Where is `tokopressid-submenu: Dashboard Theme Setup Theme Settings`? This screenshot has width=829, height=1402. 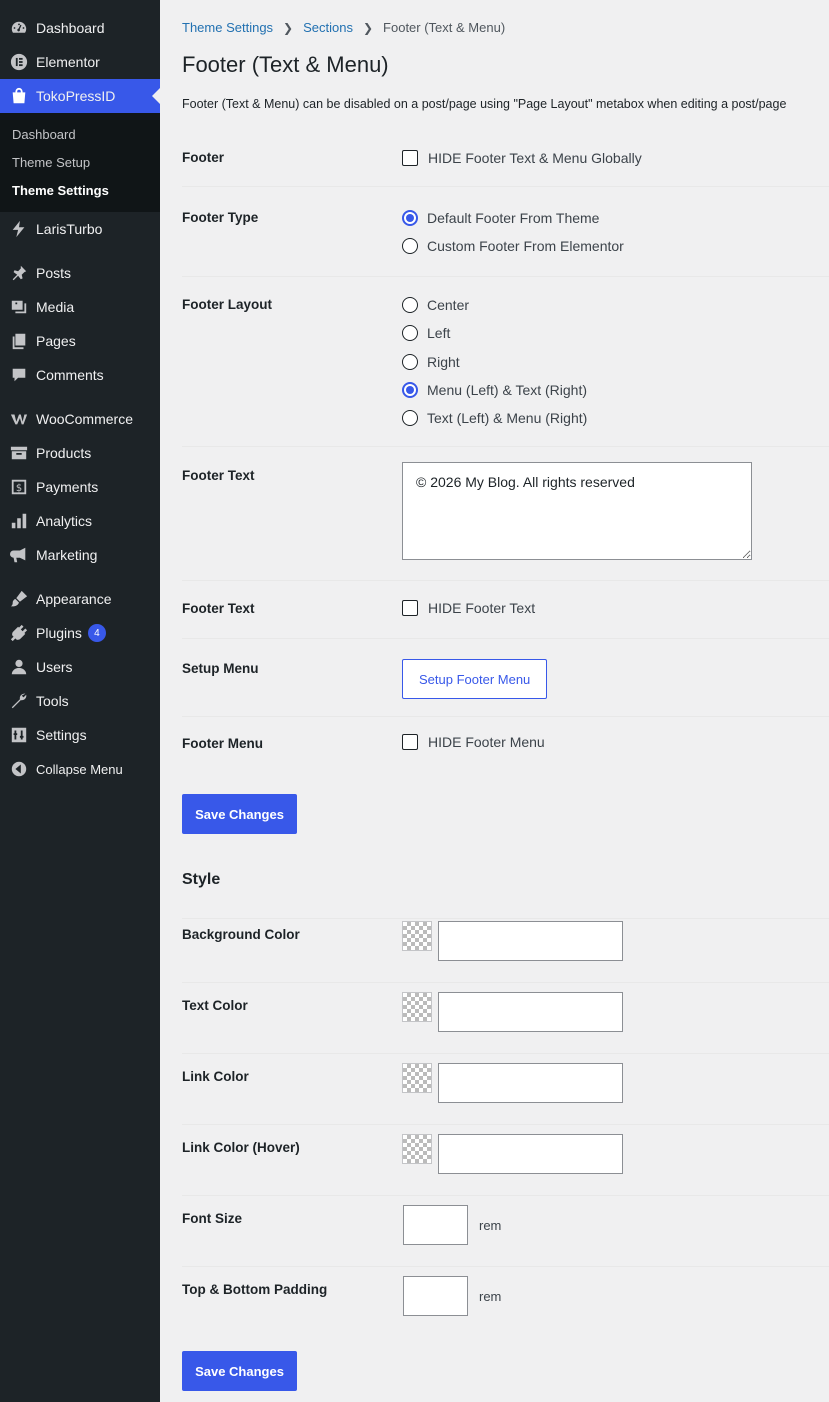 tokopressid-submenu: Dashboard Theme Setup Theme Settings is located at coordinates (80, 162).